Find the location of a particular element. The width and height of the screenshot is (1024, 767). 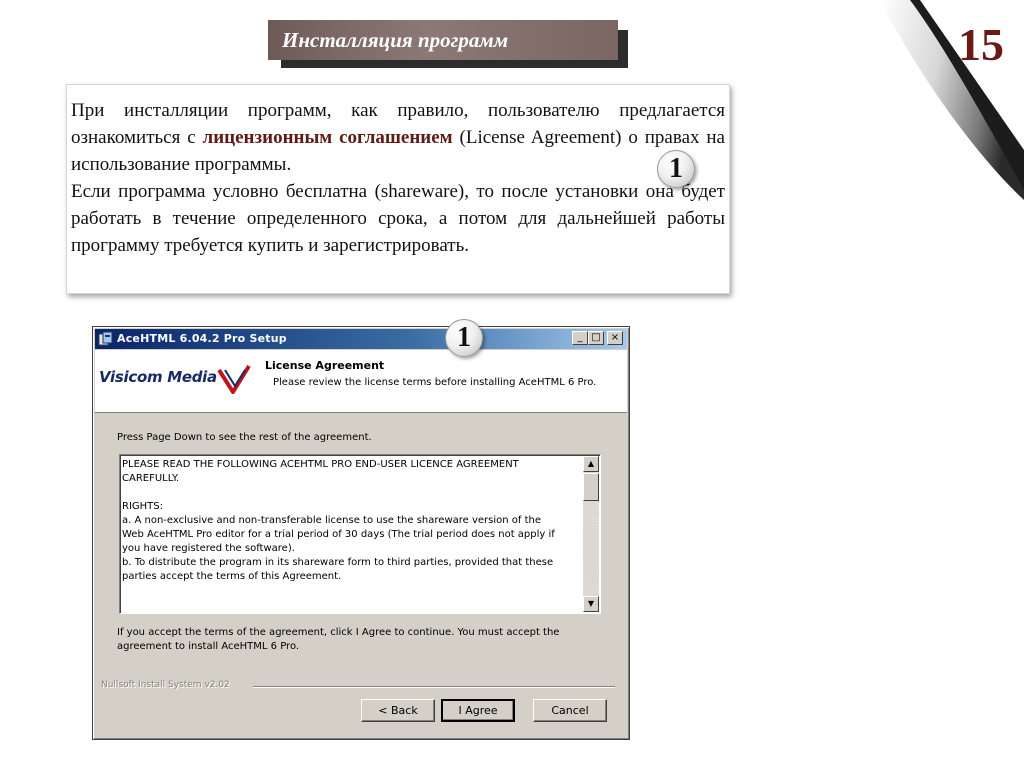

visicom-media-logo: Visicom Media is located at coordinates (158, 377).